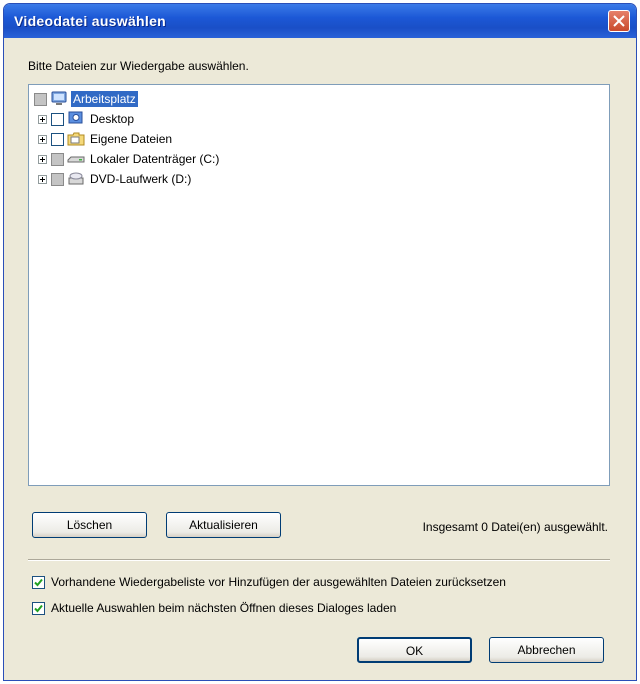 This screenshot has height=684, width=640. What do you see at coordinates (155, 159) in the screenshot?
I see `tree-label-lokaler-datentraeger: Lokaler Datenträger (C:)` at bounding box center [155, 159].